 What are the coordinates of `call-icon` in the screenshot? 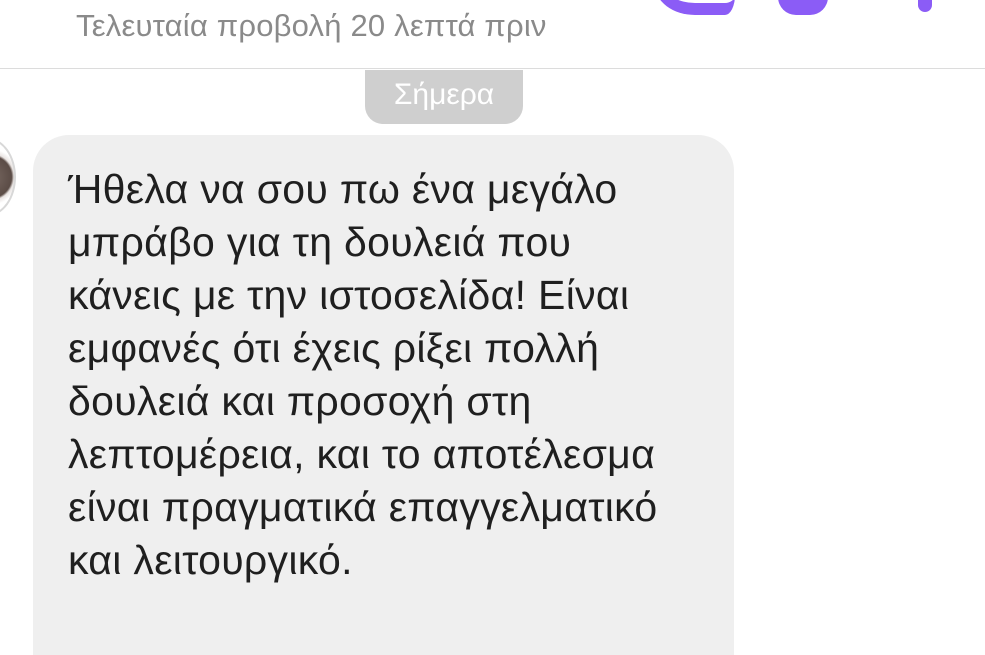 It's located at (803, 7).